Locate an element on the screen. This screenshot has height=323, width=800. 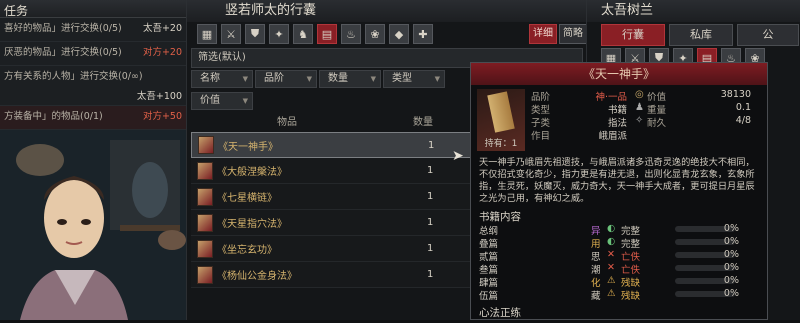
scroll-book-icon is located at coordinates (501, 112).